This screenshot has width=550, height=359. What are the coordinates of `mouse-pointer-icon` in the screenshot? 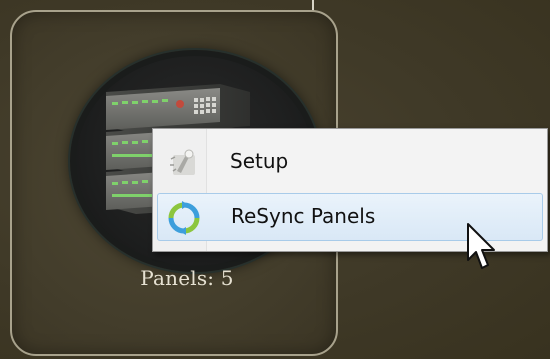 It's located at (481, 246).